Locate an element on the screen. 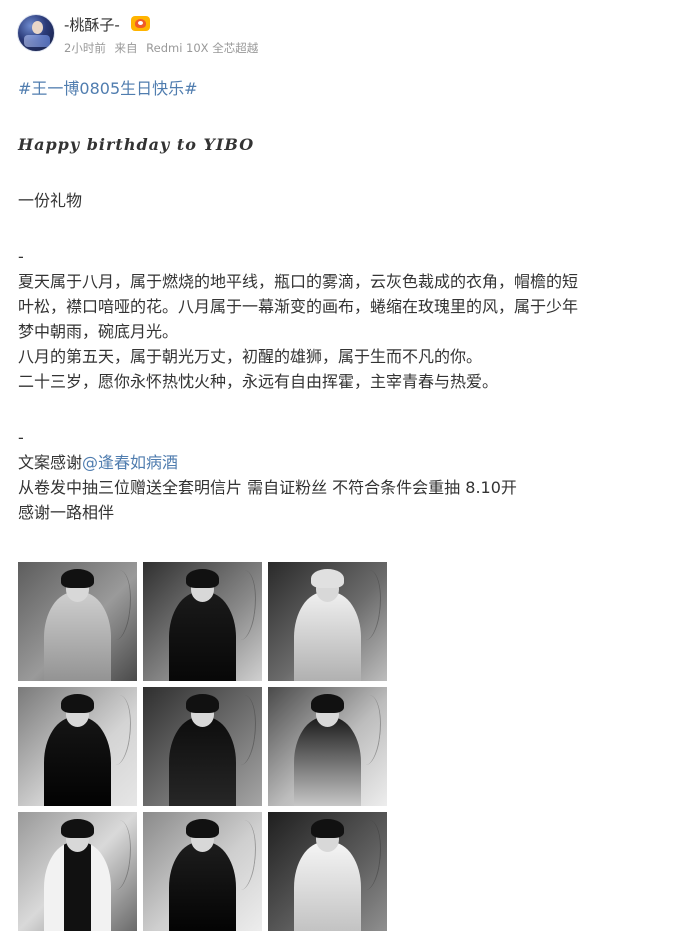 Image resolution: width=691 pixels, height=943 pixels. english-greeting: Happy birthday to YIBO is located at coordinates (136, 144).